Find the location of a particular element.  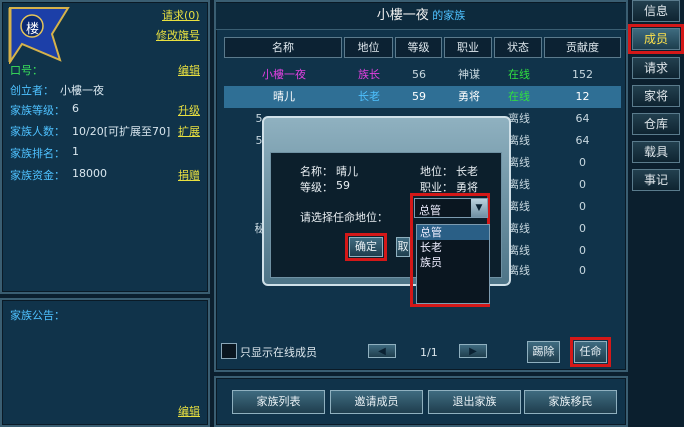

next-page-button: ▶ is located at coordinates (473, 351).